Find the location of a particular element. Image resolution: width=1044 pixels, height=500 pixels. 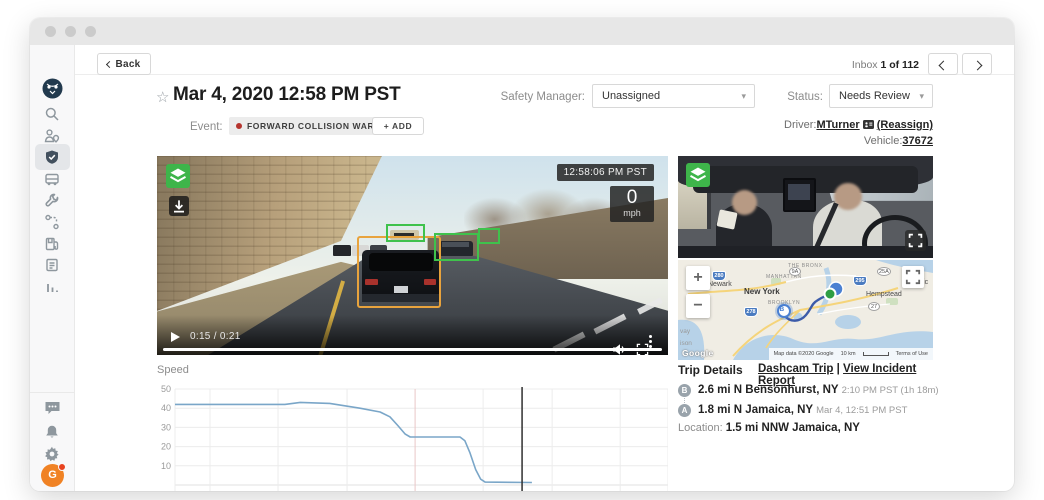

avatar-initial: G is located at coordinates (52, 475).